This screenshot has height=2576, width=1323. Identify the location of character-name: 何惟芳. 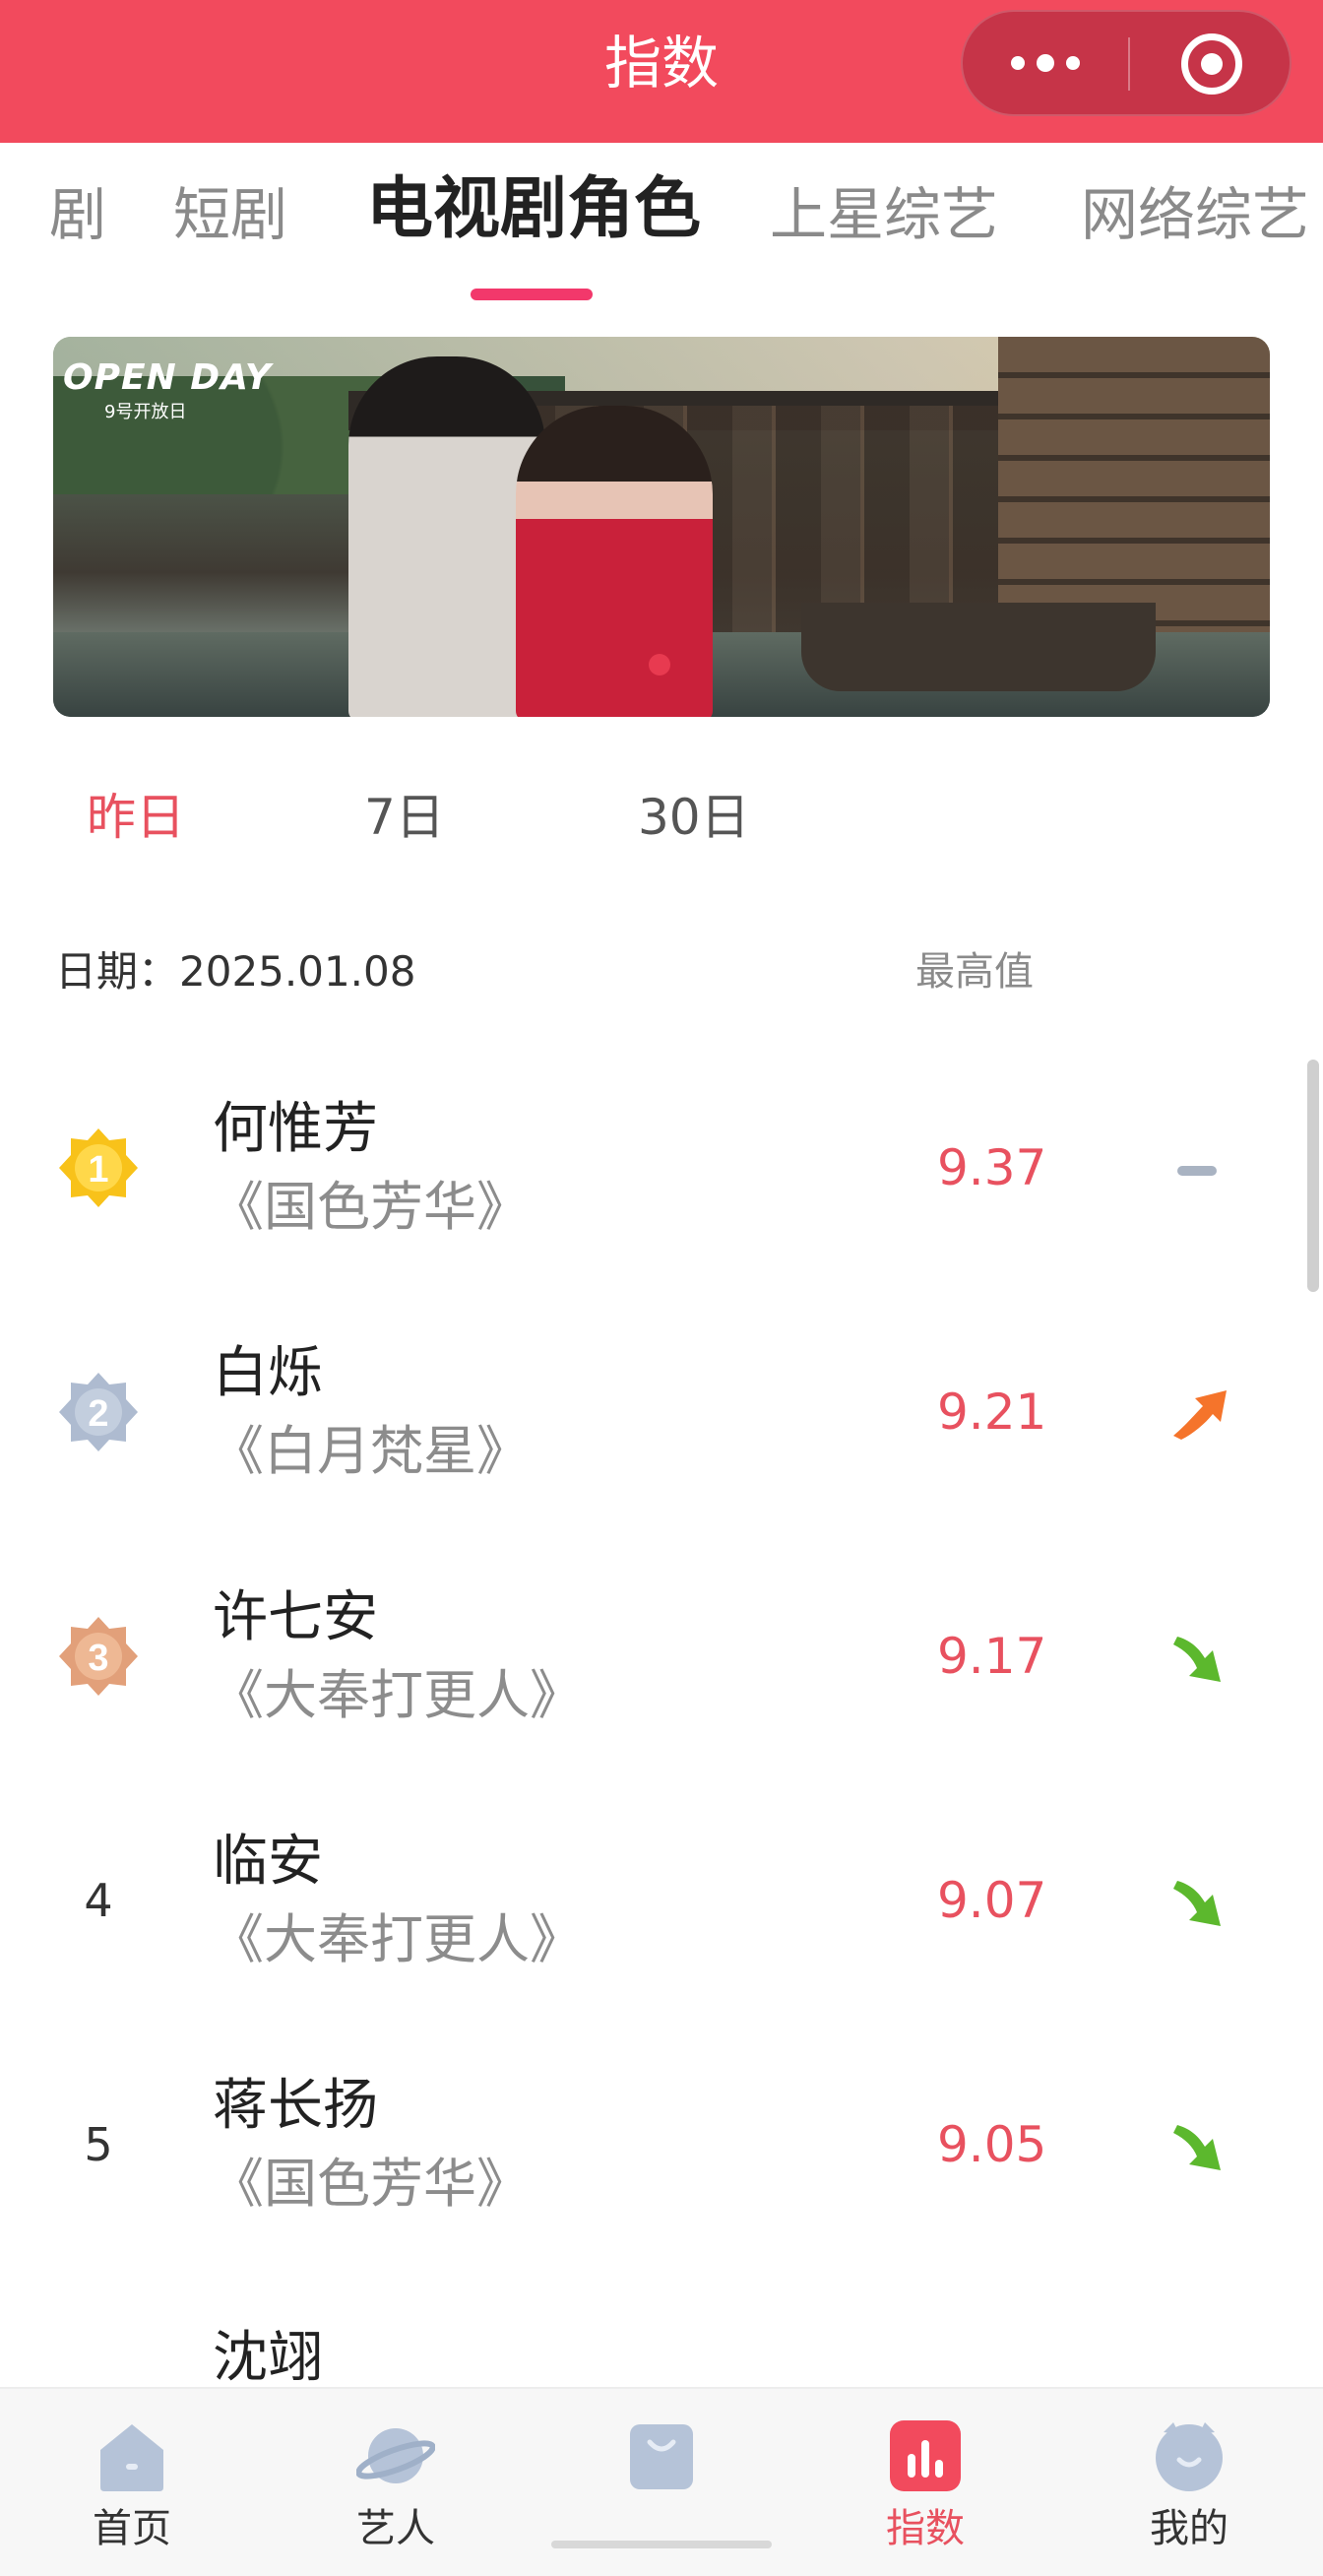
(295, 1129).